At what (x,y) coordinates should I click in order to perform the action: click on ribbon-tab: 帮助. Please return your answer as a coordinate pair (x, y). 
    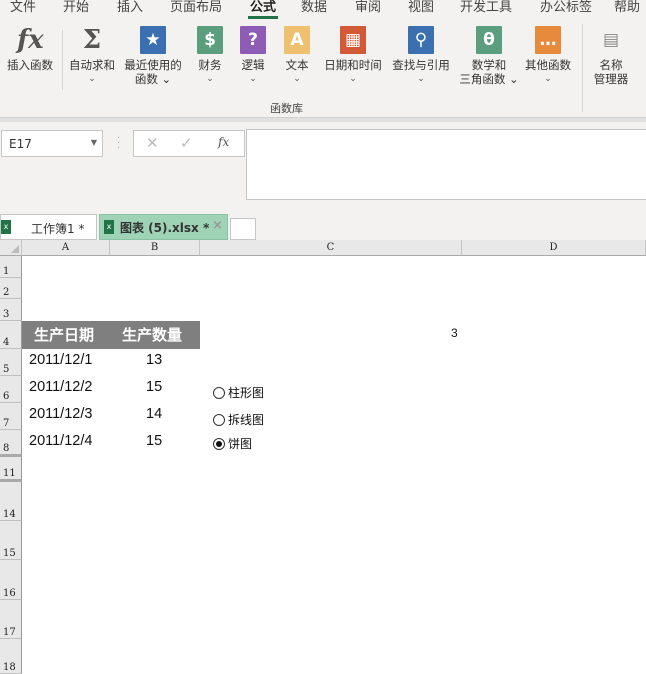
    Looking at the image, I should click on (627, 7).